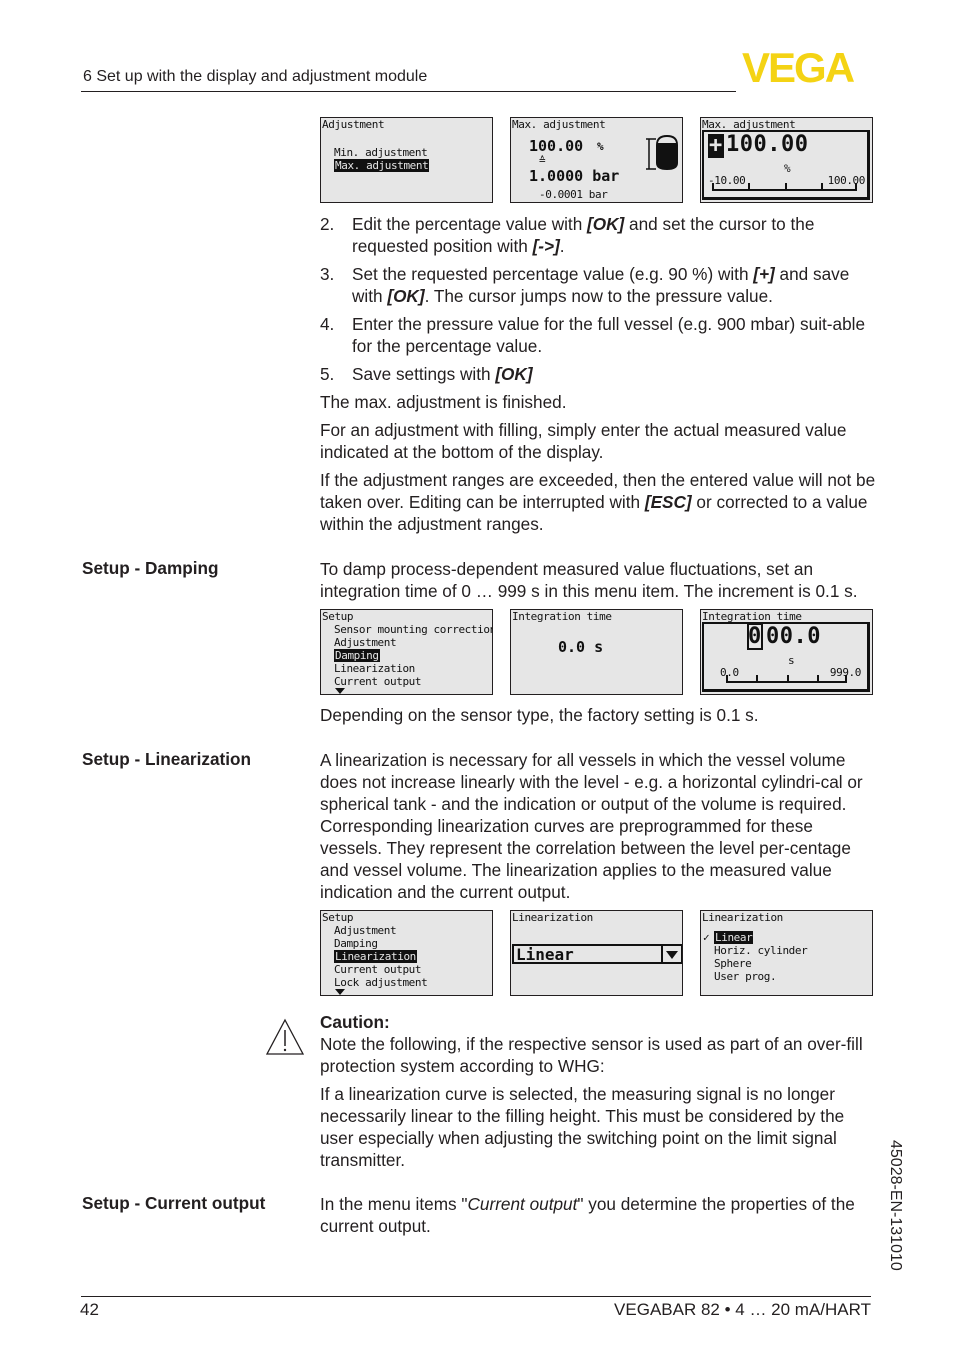  What do you see at coordinates (716, 145) in the screenshot?
I see `cursor-plus: +` at bounding box center [716, 145].